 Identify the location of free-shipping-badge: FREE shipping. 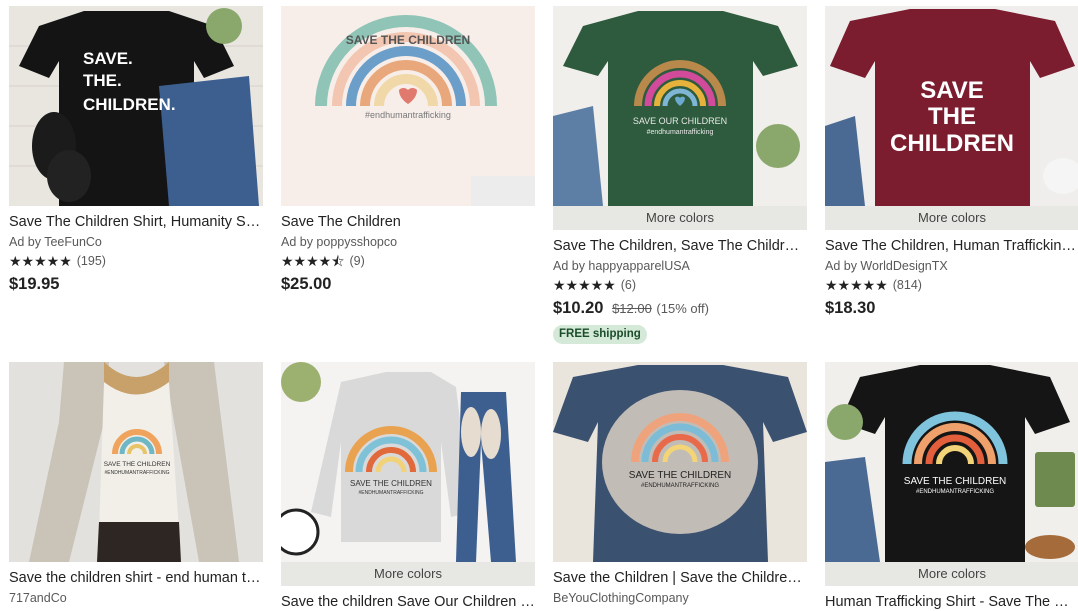
(600, 334).